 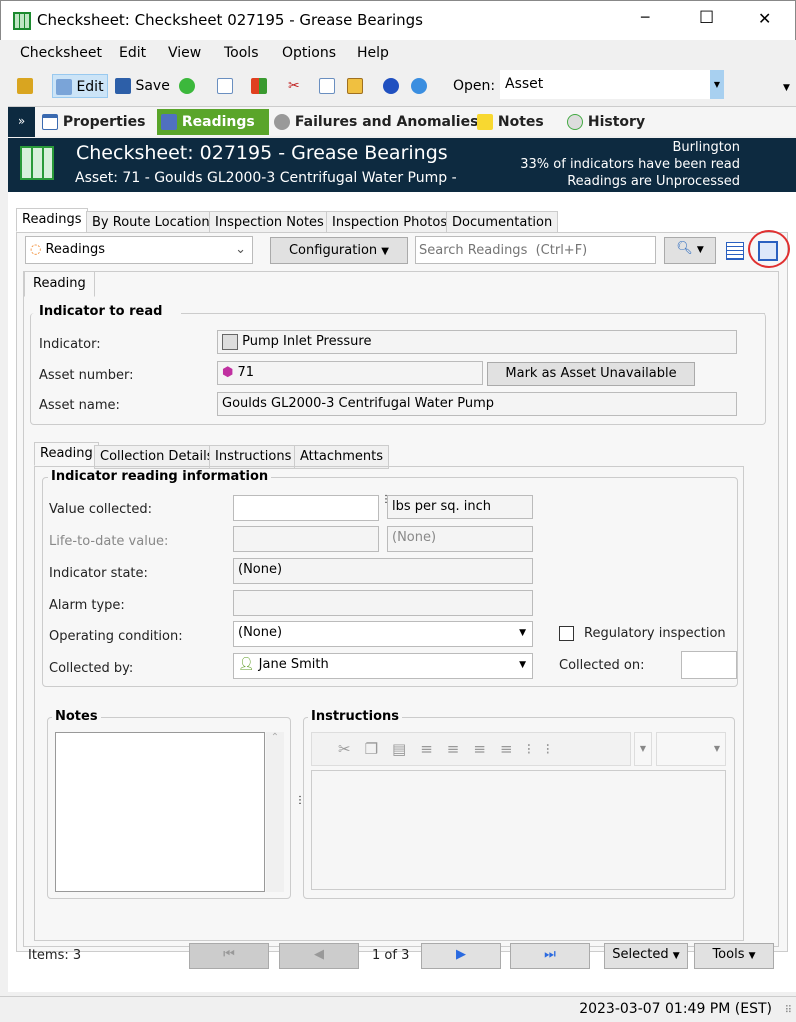 I want to click on checksheet-app-icon, so click(x=22, y=21).